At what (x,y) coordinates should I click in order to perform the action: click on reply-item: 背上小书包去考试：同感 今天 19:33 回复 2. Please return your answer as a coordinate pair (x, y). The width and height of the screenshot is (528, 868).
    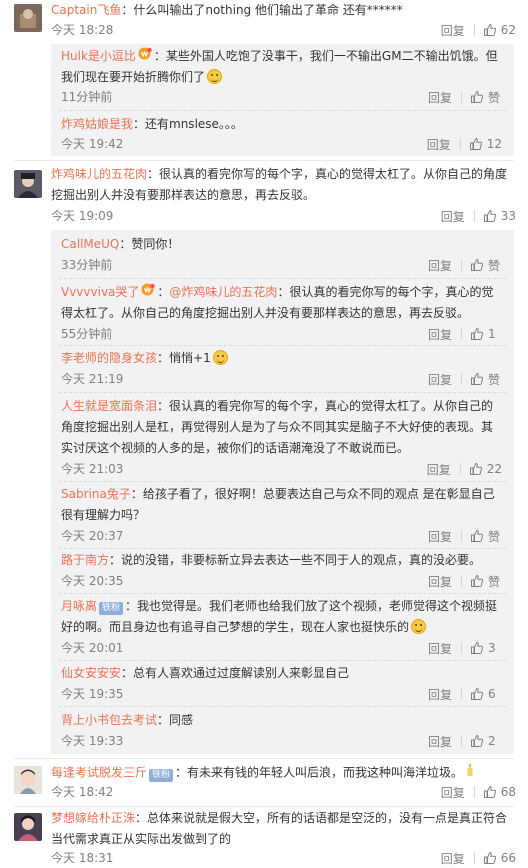
    Looking at the image, I should click on (282, 731).